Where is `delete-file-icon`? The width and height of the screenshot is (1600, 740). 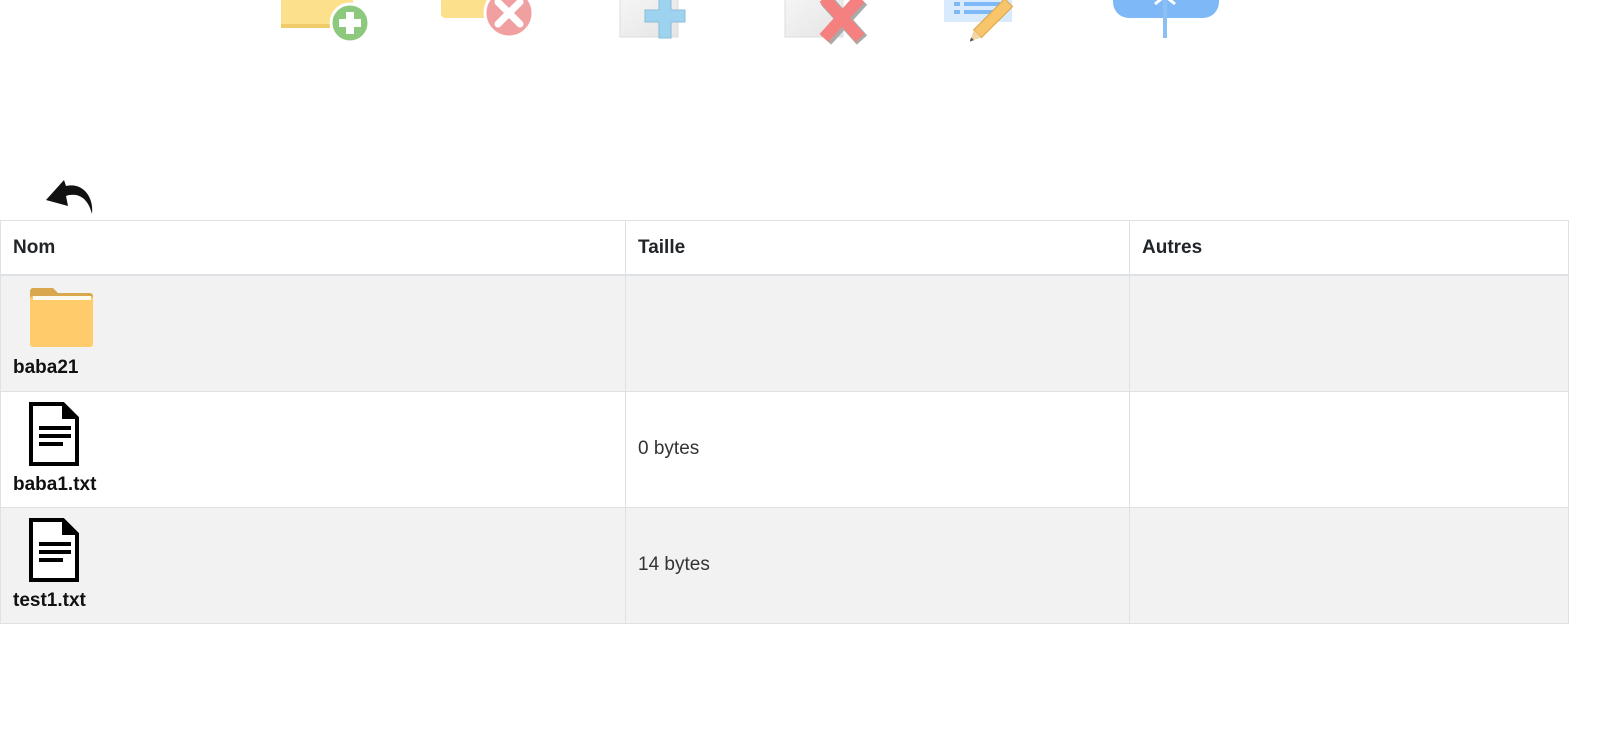 delete-file-icon is located at coordinates (826, 23).